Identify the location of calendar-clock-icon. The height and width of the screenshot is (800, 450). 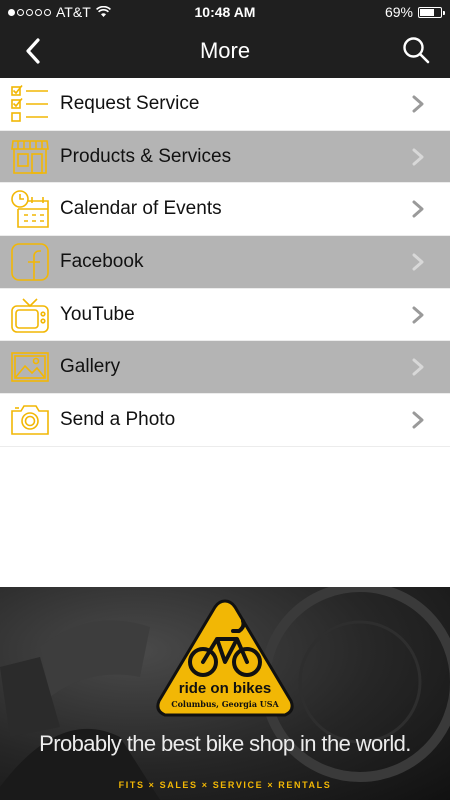
(30, 209).